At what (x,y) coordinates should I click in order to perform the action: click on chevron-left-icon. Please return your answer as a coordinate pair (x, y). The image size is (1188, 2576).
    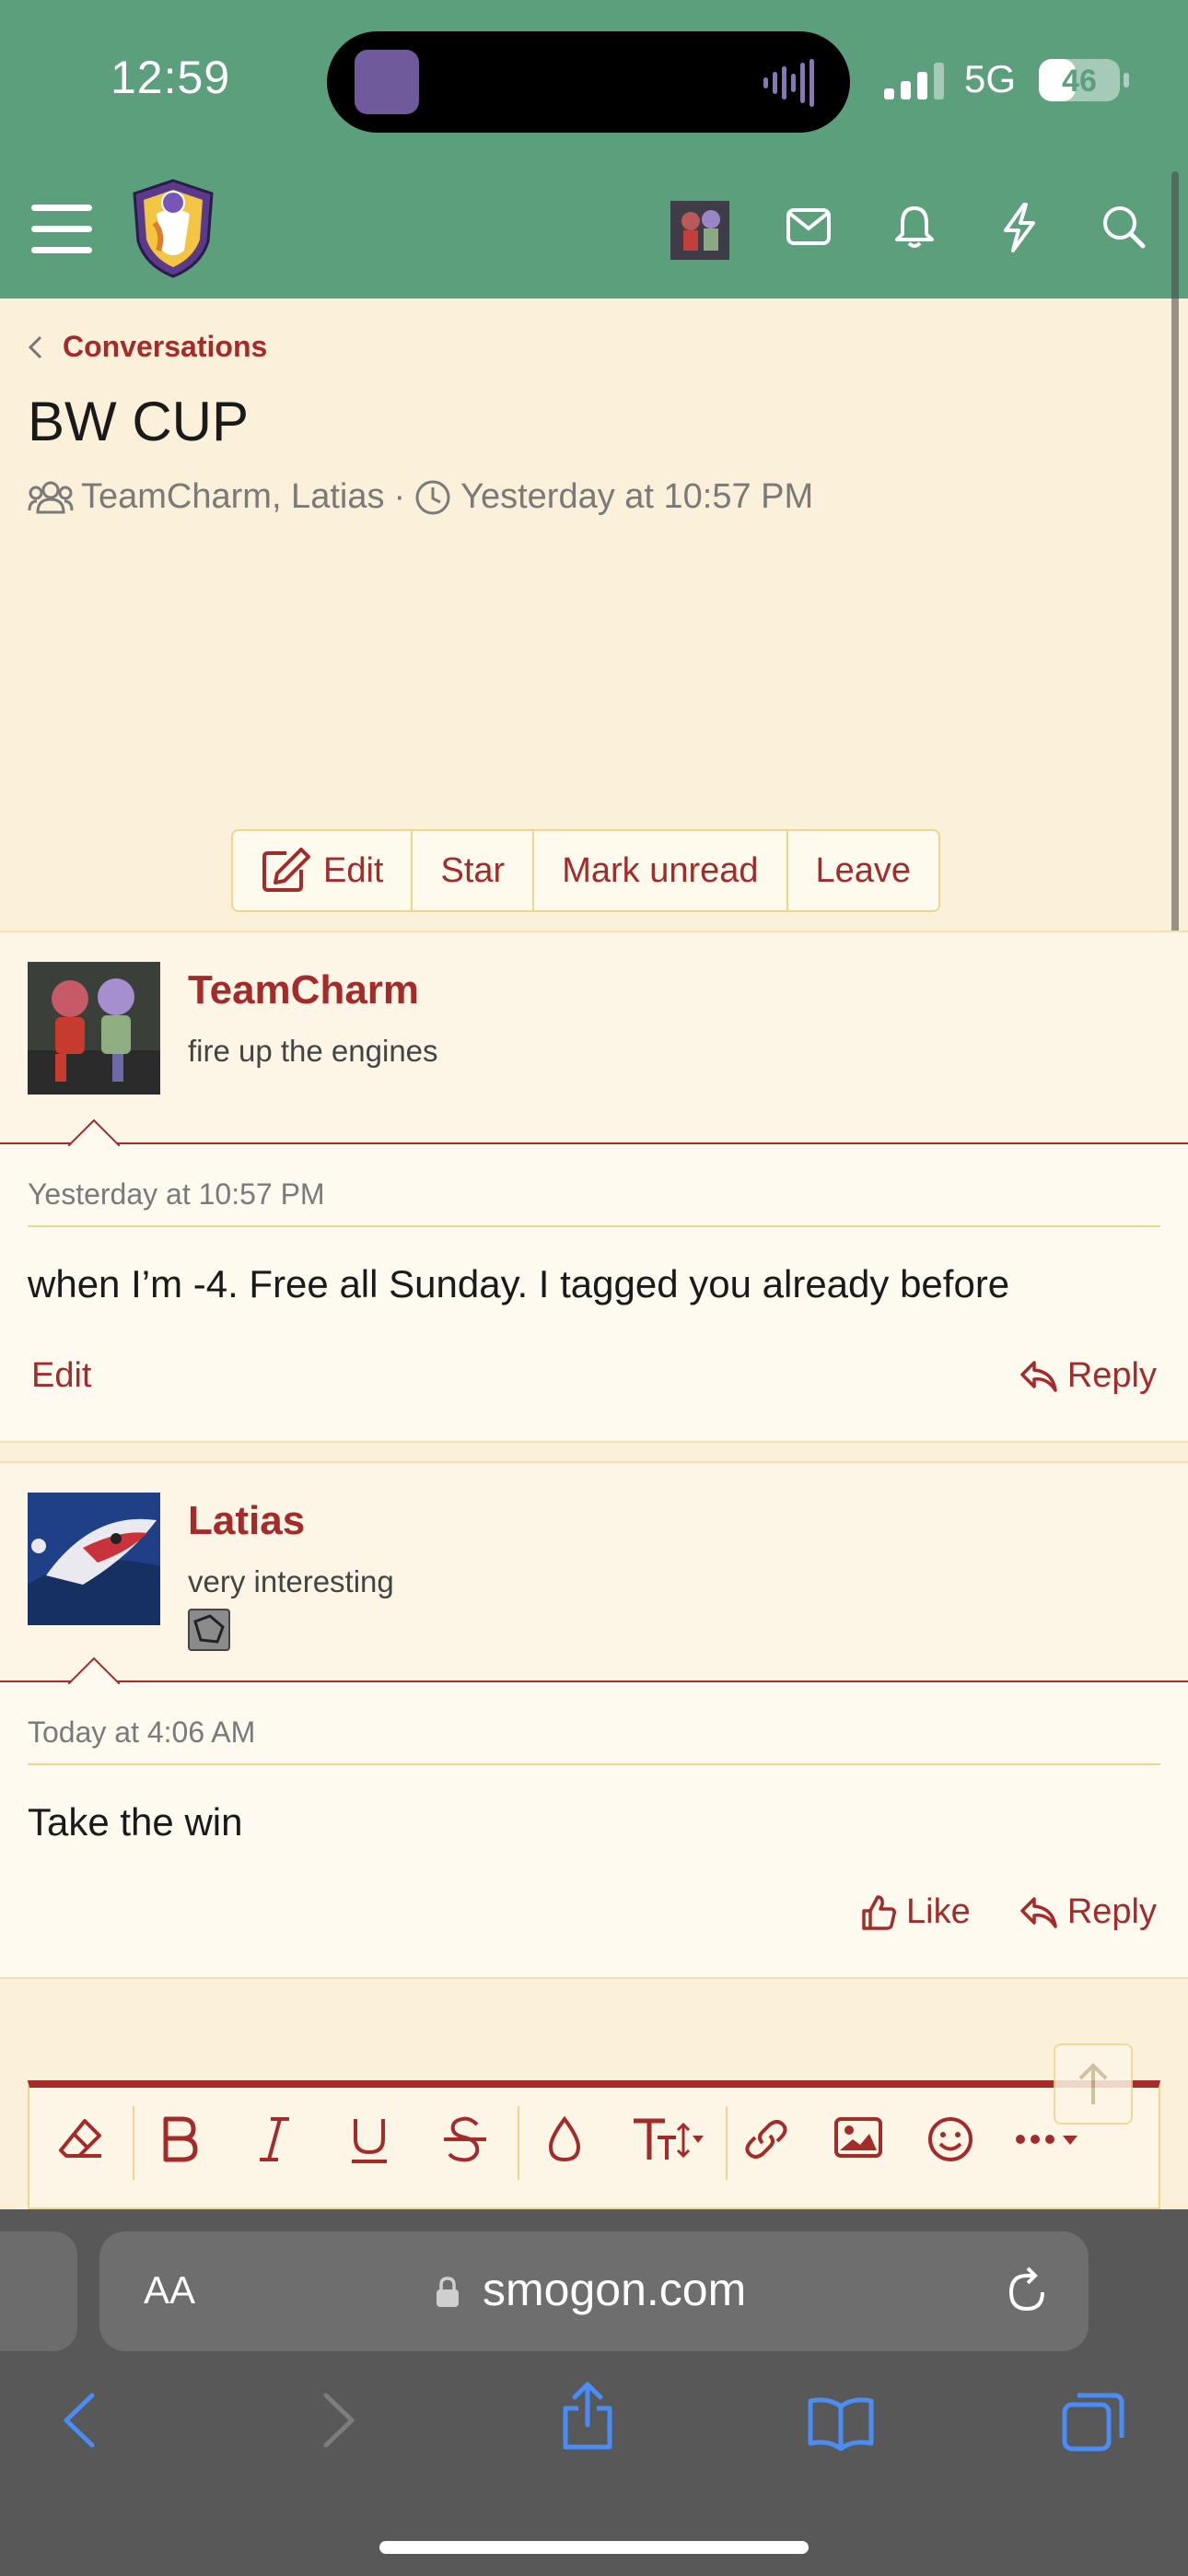
    Looking at the image, I should click on (35, 346).